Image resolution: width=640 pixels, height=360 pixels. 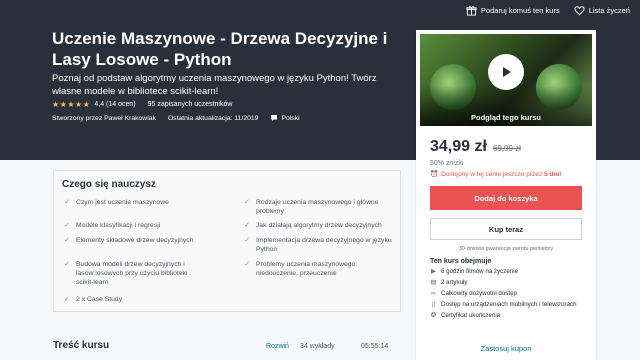 I want to click on mobile-icon: ▯, so click(x=433, y=304).